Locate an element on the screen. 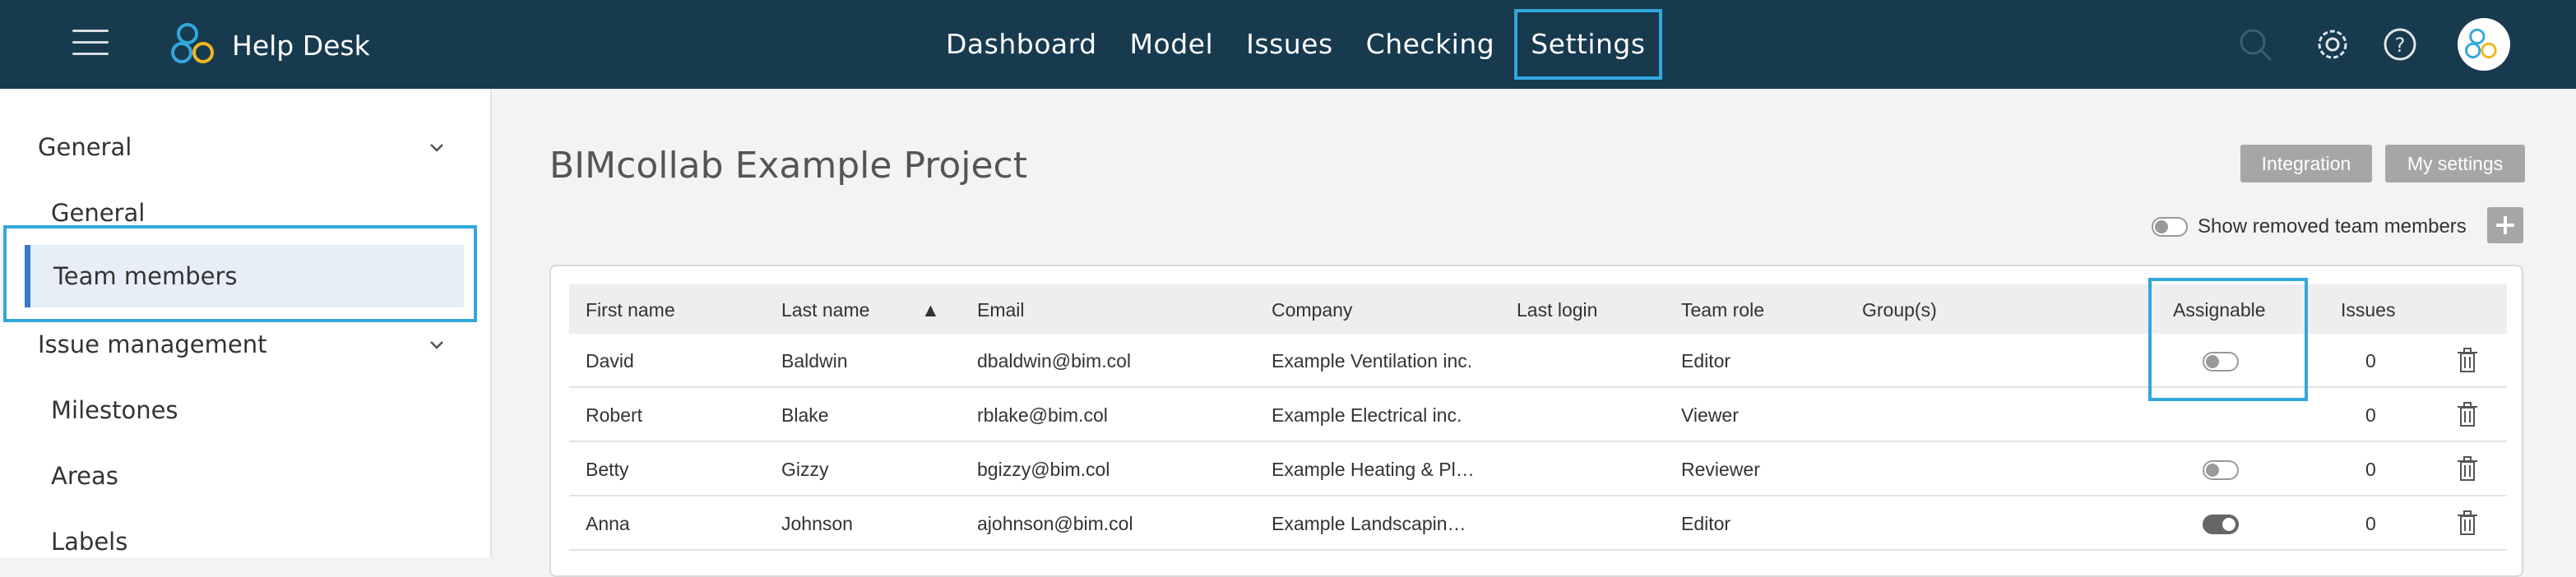 This screenshot has height=577, width=2576. integration-button: Integration is located at coordinates (2306, 163).